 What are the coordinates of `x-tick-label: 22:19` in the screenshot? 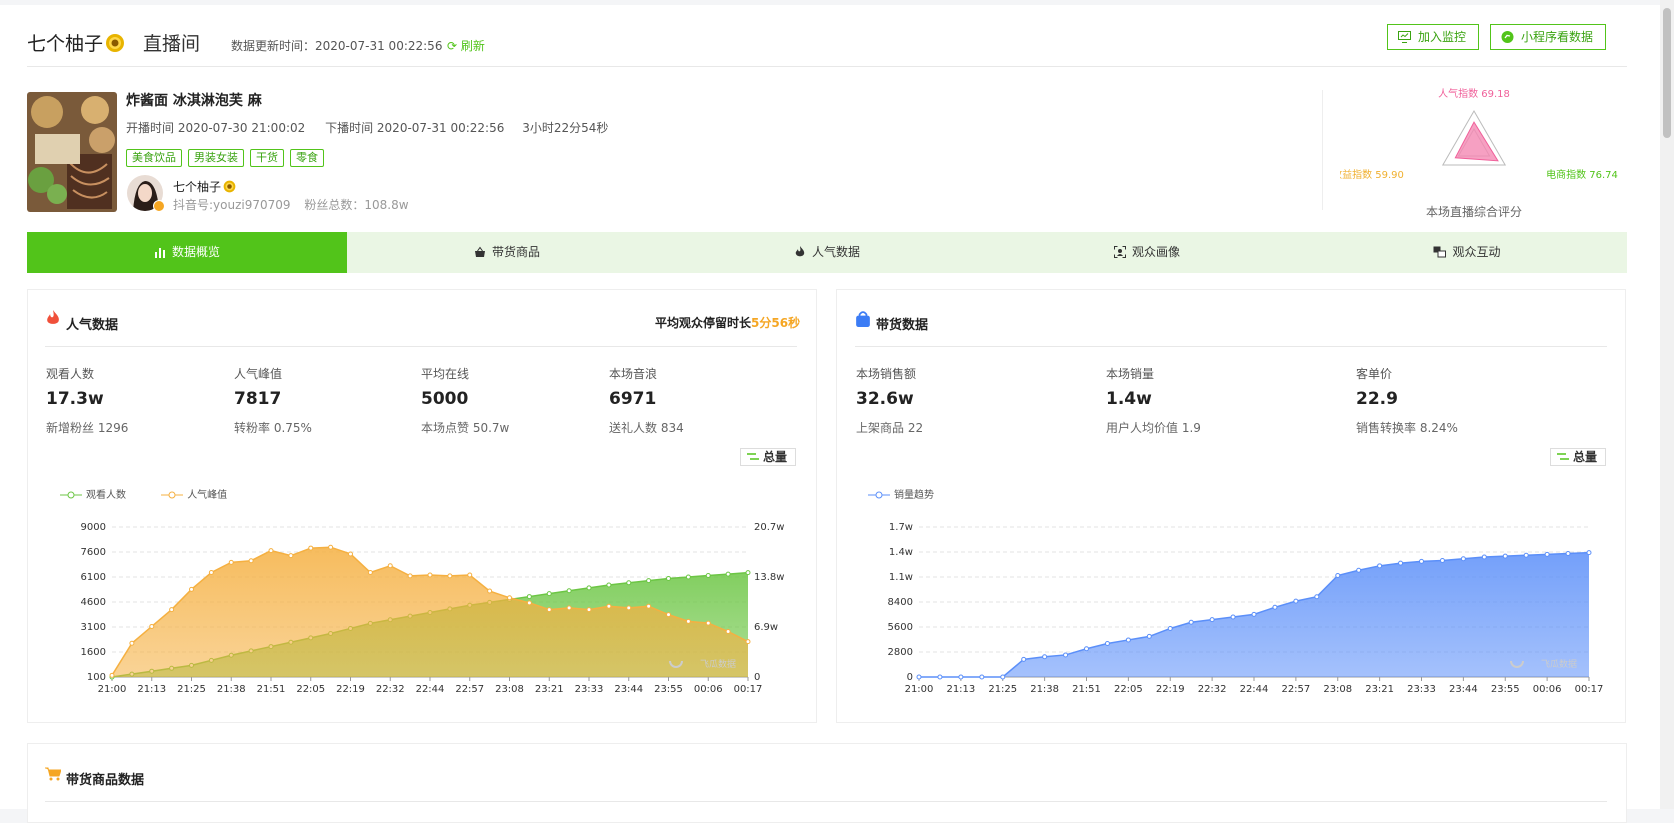 It's located at (350, 689).